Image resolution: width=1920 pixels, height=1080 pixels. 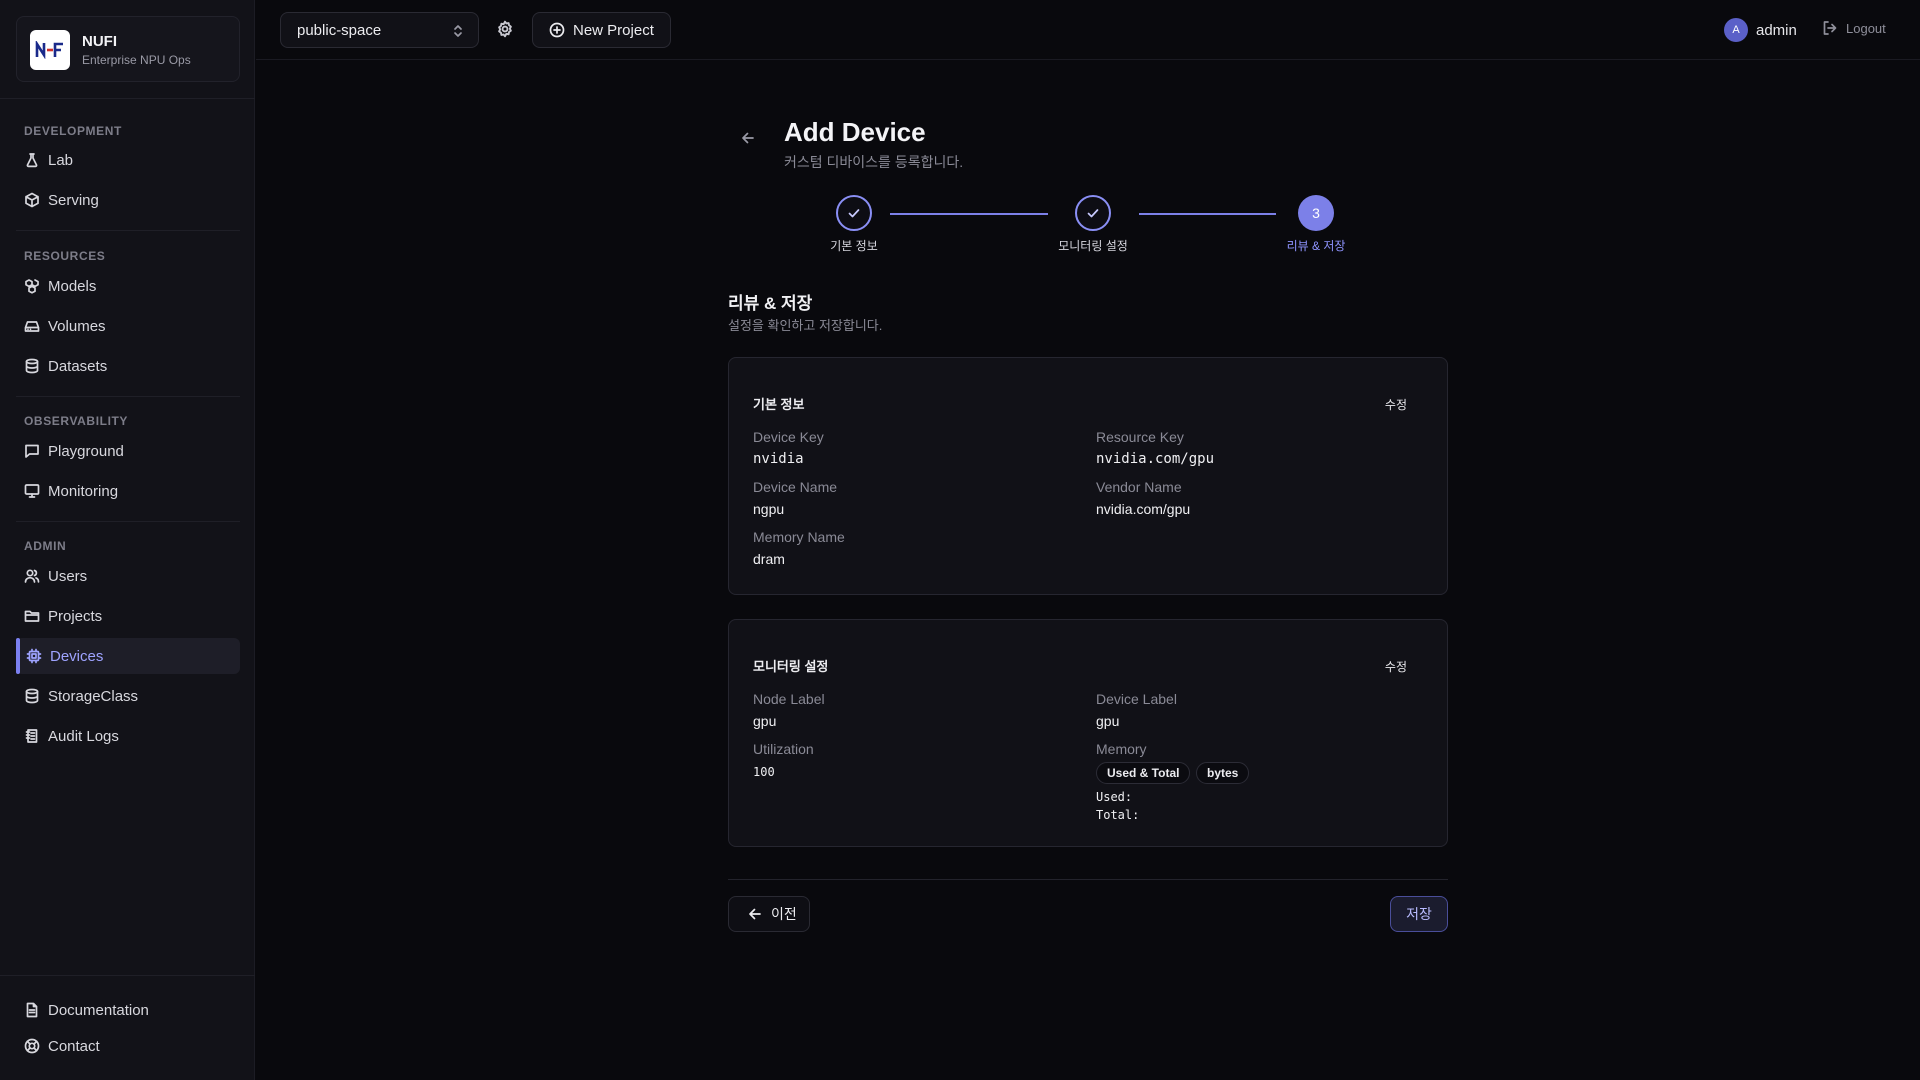 I want to click on user-name: admin, so click(x=1776, y=30).